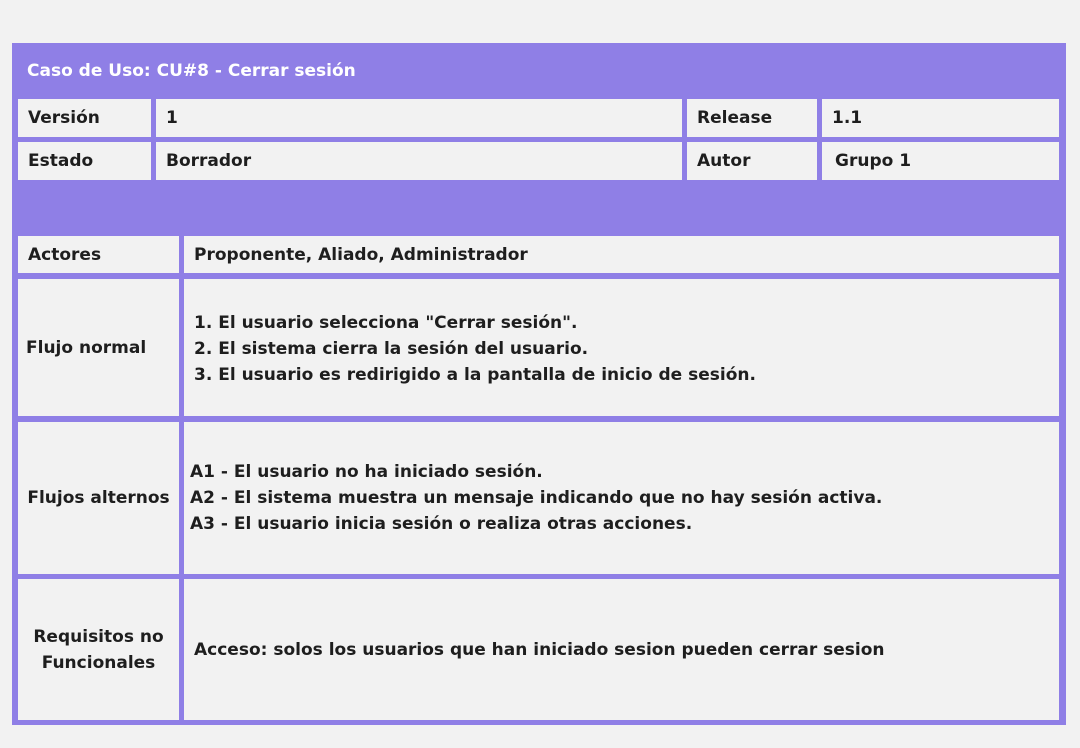  Describe the element at coordinates (940, 161) in the screenshot. I see `author-value: Grupo 1` at that location.